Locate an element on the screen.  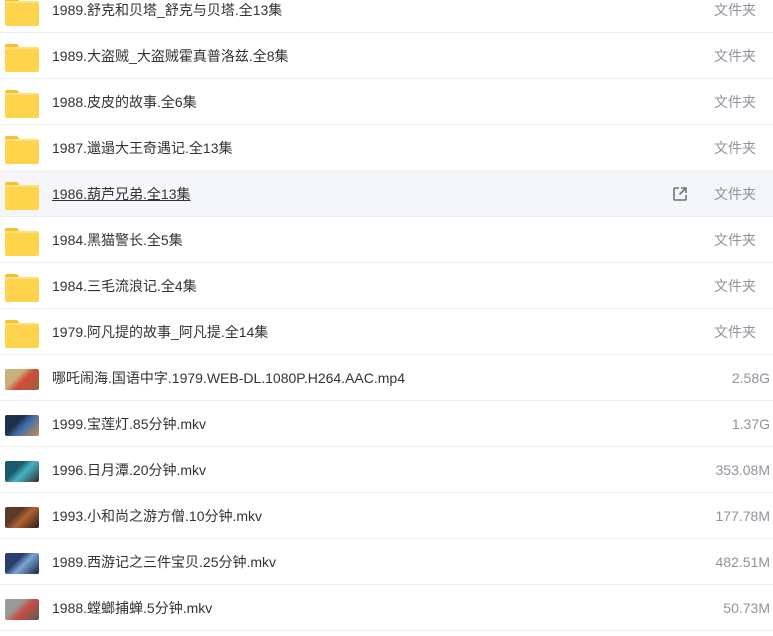
file-name: 1987.邋遢大王奇遇记.全13集 is located at coordinates (142, 148).